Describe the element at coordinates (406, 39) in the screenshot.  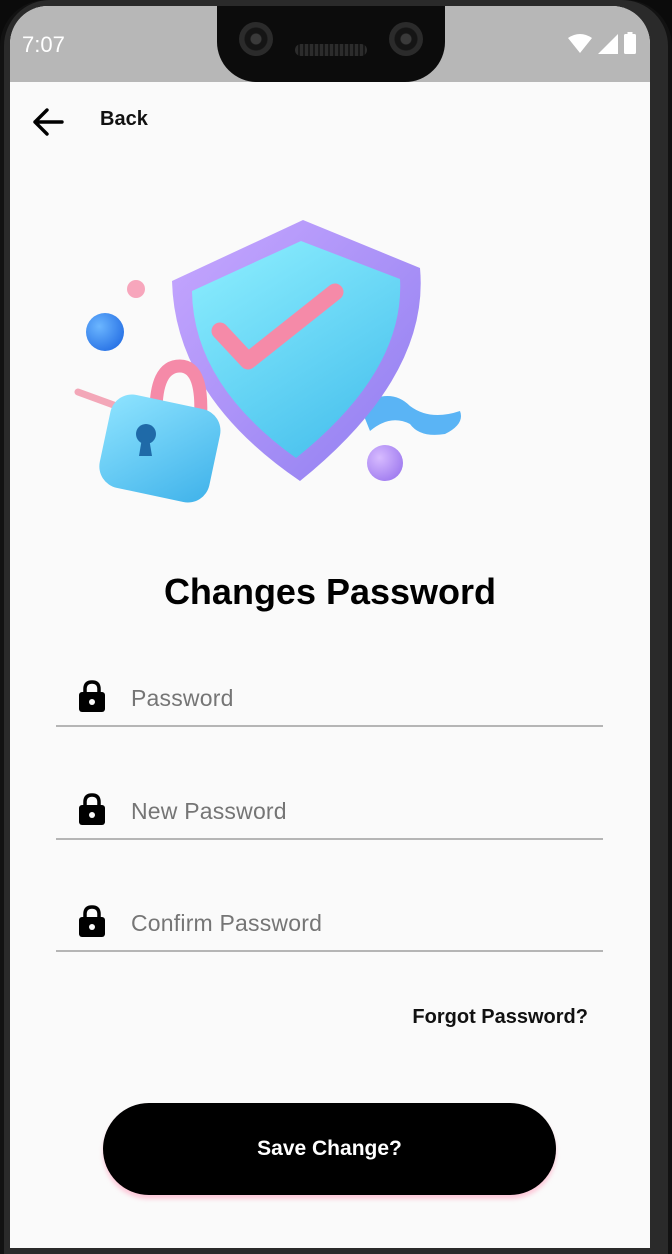
I see `front-camera-right` at that location.